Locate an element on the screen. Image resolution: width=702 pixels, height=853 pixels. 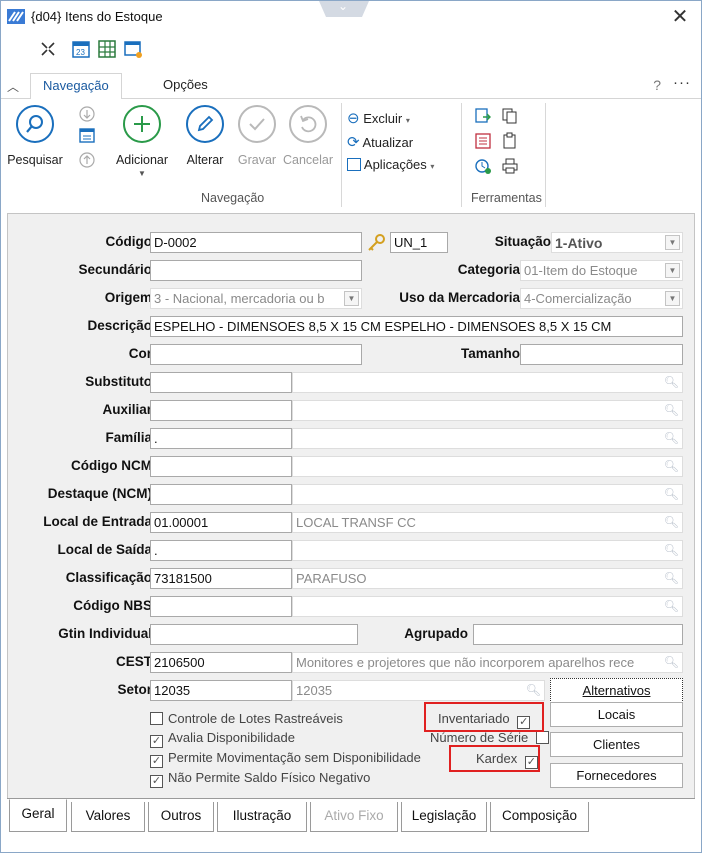
collapse-ribbon-icon: ︿ is located at coordinates (13, 86).